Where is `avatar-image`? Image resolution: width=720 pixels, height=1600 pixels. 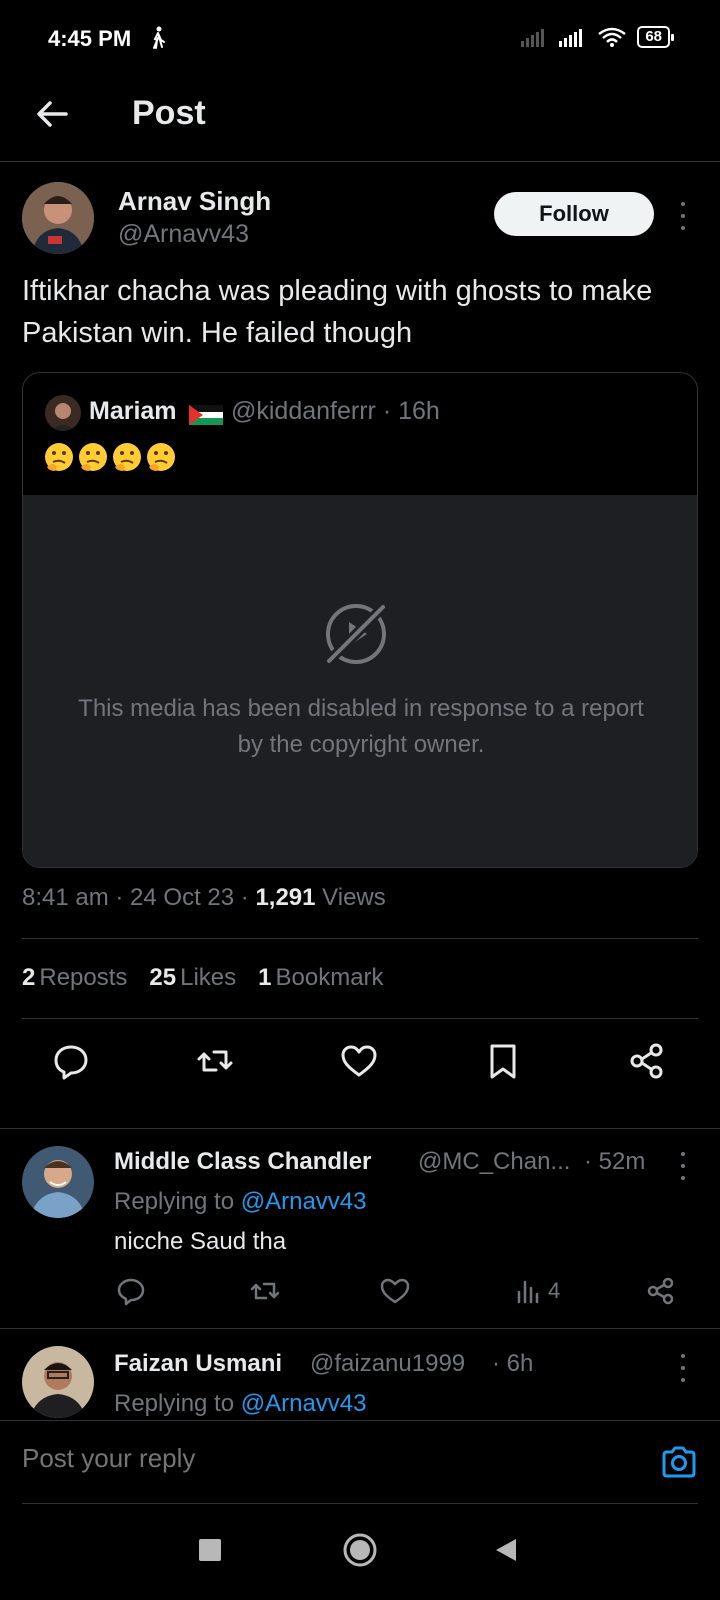
avatar-image is located at coordinates (58, 218).